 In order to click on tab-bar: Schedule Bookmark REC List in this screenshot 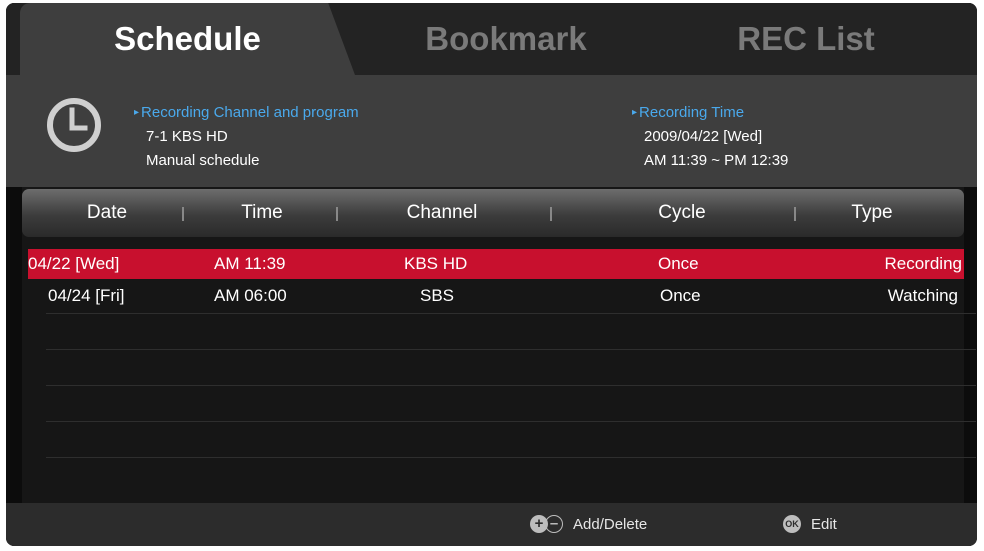, I will do `click(491, 39)`.